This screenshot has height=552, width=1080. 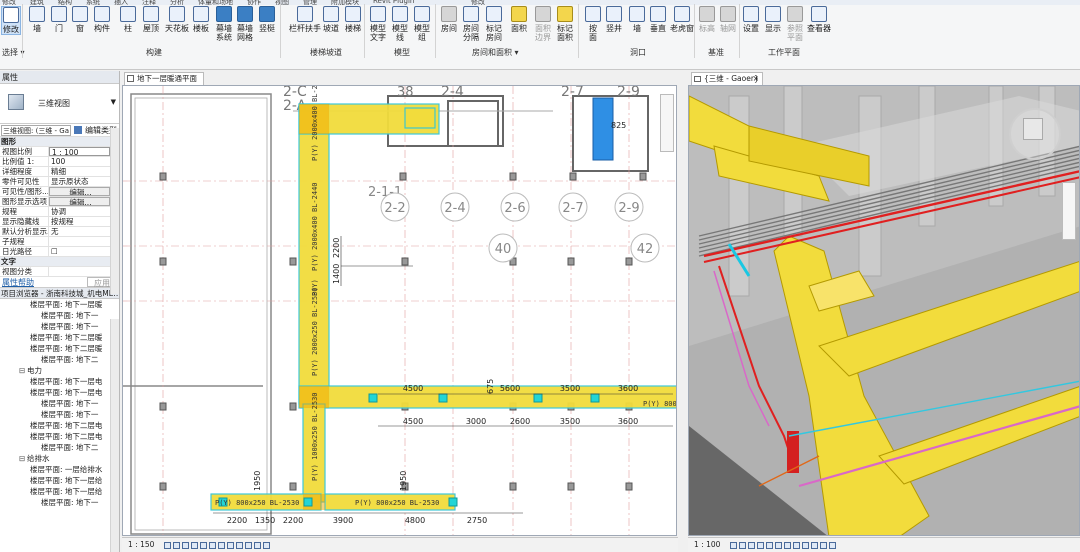 What do you see at coordinates (267, 545) in the screenshot?
I see `constraints-icon` at bounding box center [267, 545].